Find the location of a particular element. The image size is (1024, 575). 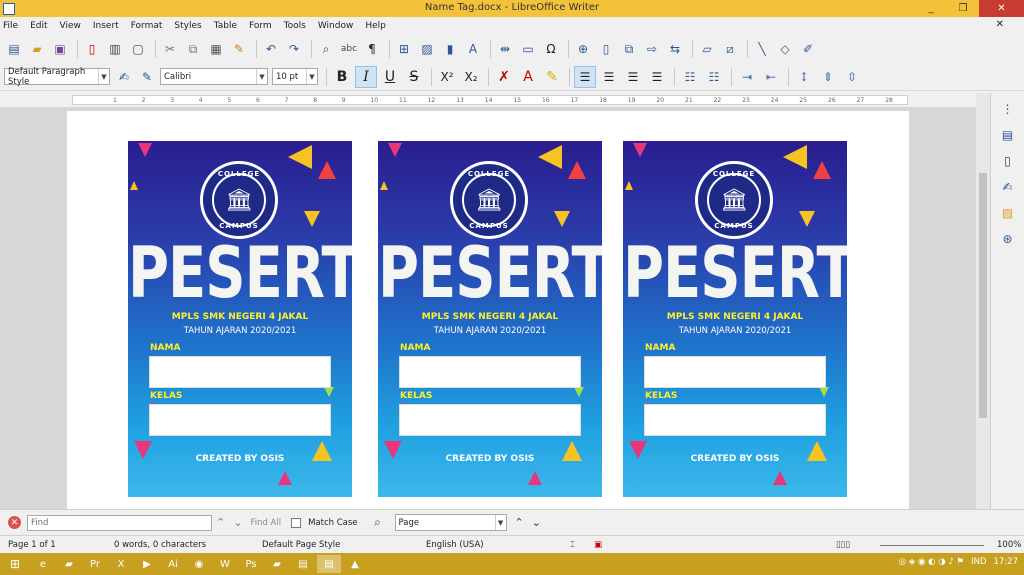

vertical-scrollbar is located at coordinates (983, 301).